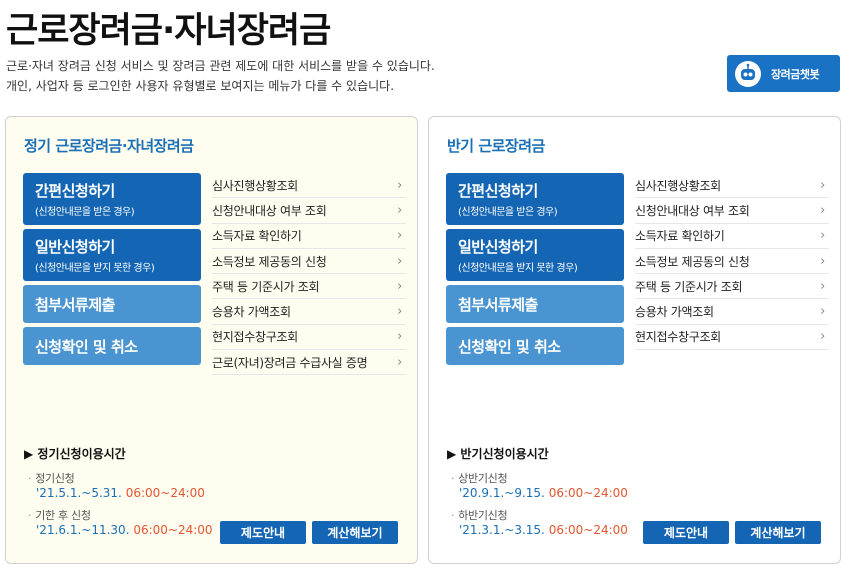  Describe the element at coordinates (483, 515) in the screenshot. I see `schedule-name: 하반기신청` at that location.